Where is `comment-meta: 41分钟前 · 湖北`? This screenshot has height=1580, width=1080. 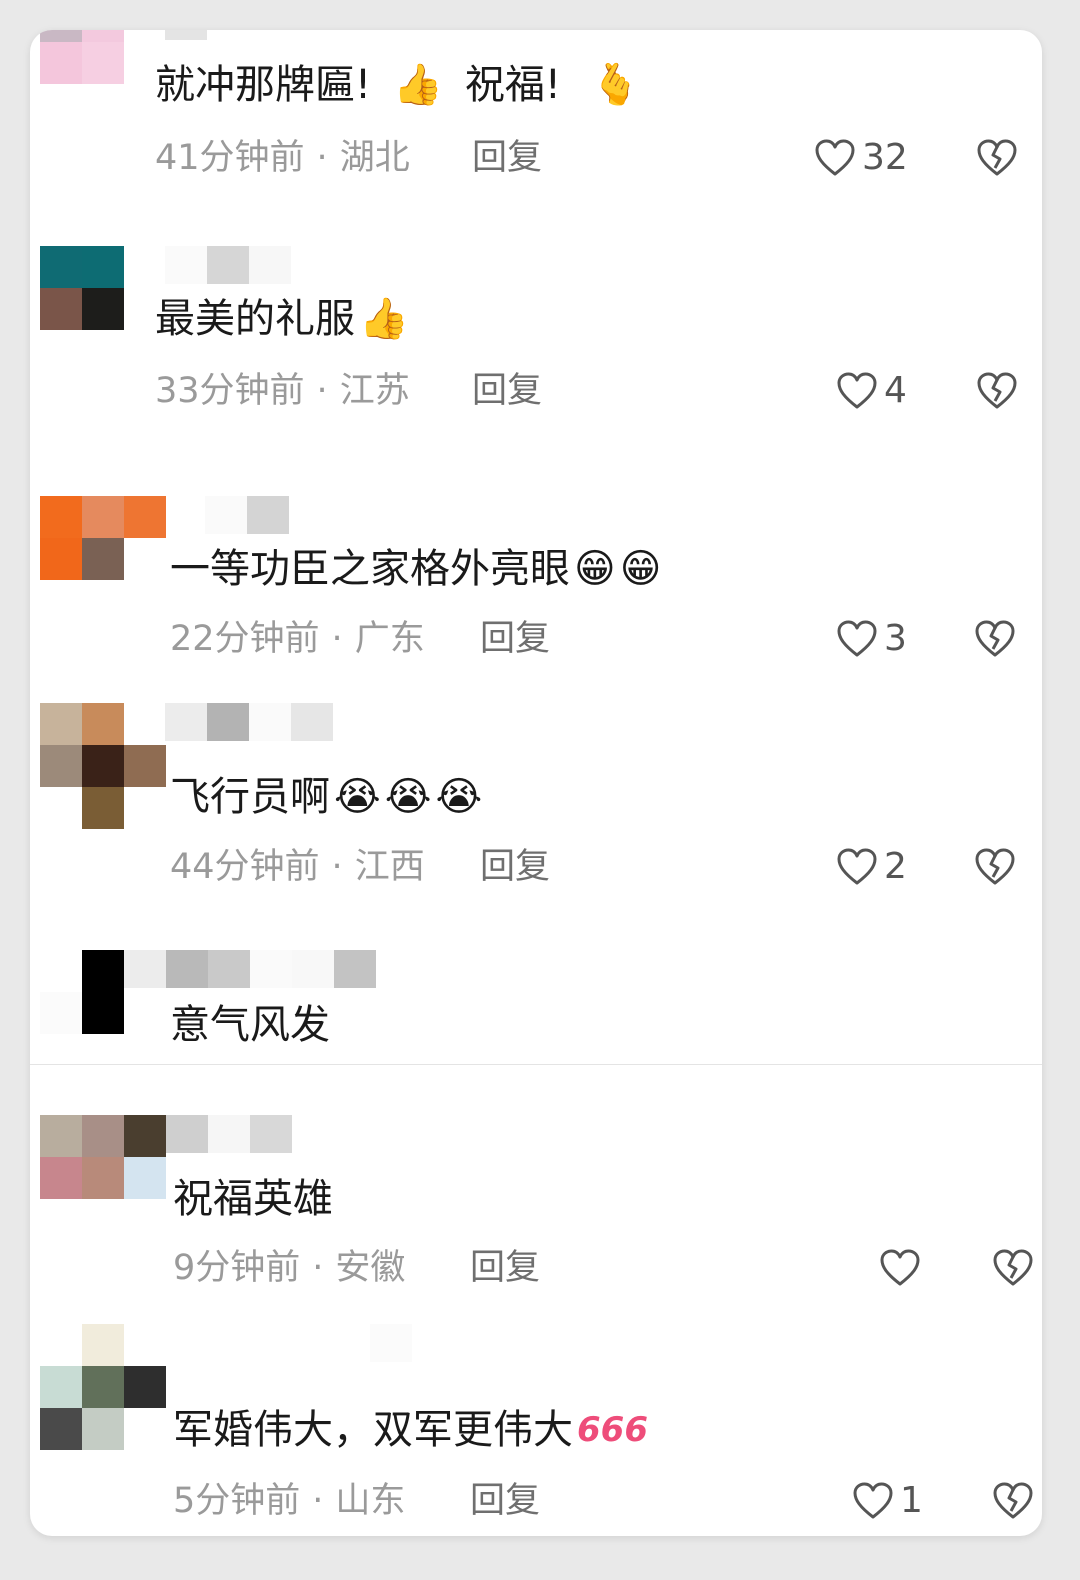 comment-meta: 41分钟前 · 湖北 is located at coordinates (282, 158).